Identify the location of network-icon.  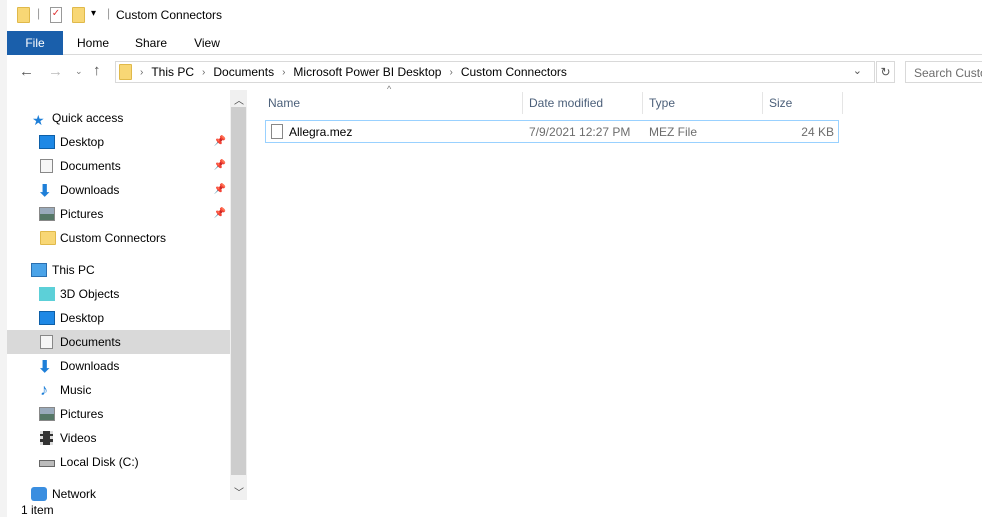
(39, 494).